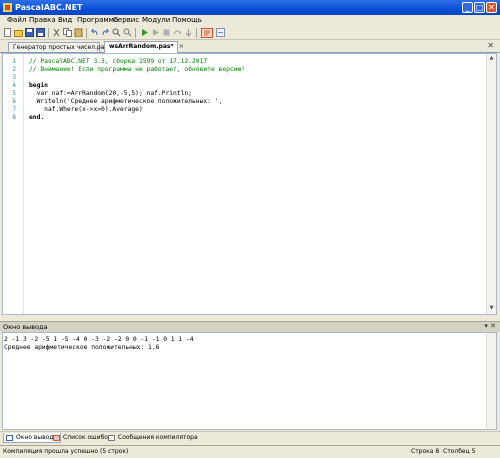 This screenshot has height=458, width=500. What do you see at coordinates (467, 7) in the screenshot?
I see `minimize-button: _` at bounding box center [467, 7].